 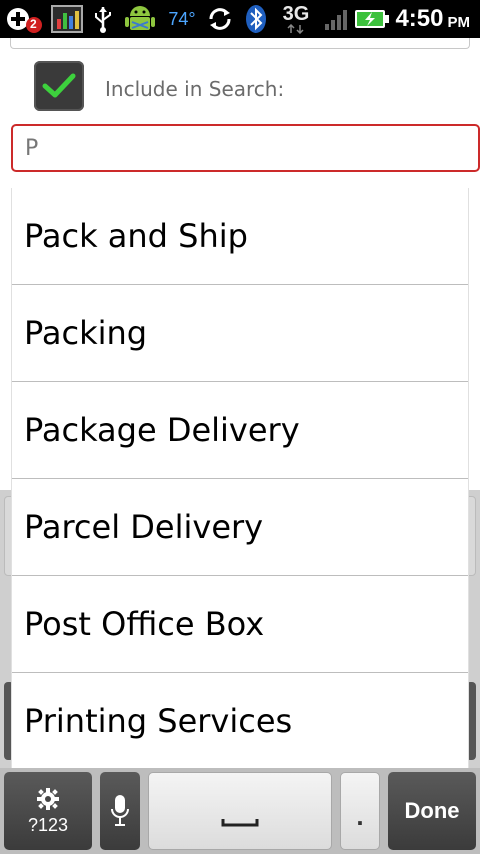 What do you see at coordinates (459, 22) in the screenshot?
I see `clock-ampm: PM` at bounding box center [459, 22].